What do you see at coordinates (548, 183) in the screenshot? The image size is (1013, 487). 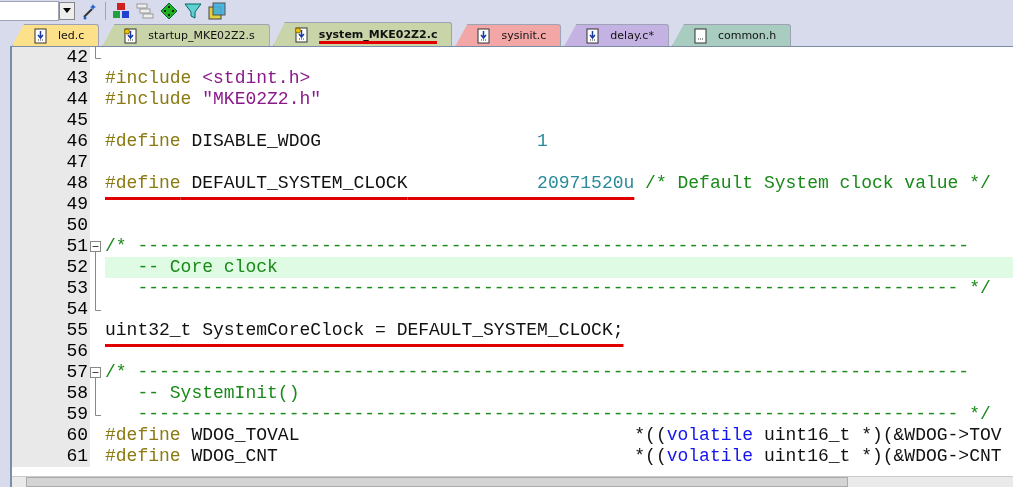 I see `code-line: #define DEFAULT_SYSTEM_CLOCK 20971520u /* Default System clock value */` at bounding box center [548, 183].